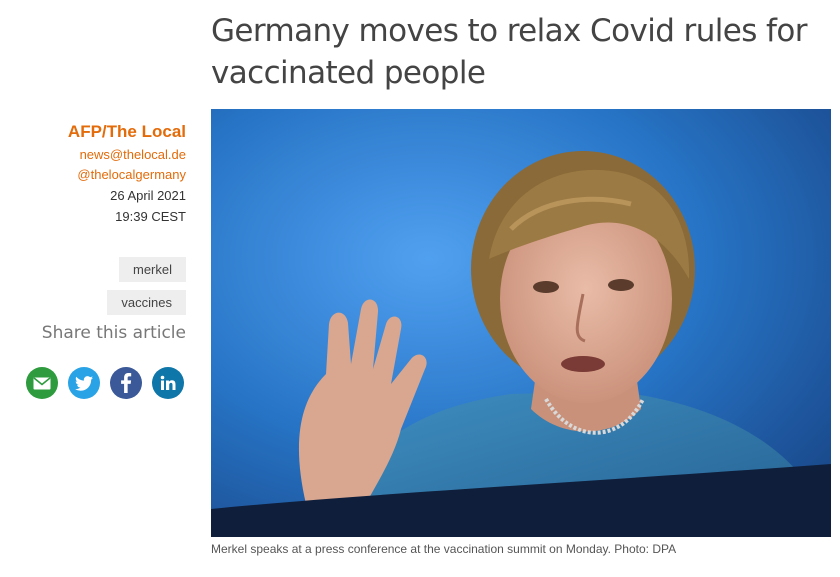 The width and height of the screenshot is (840, 577). Describe the element at coordinates (93, 132) in the screenshot. I see `author-name: AFP/The Local` at that location.